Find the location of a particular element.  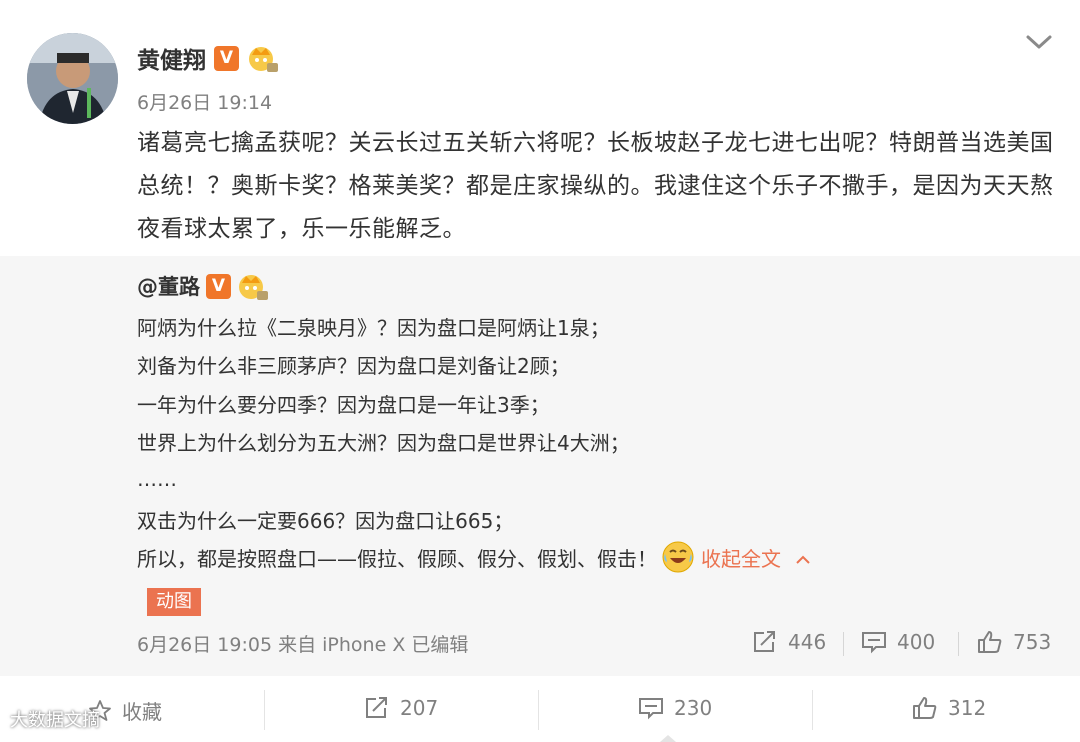

laugh-cry-emoji is located at coordinates (678, 557).